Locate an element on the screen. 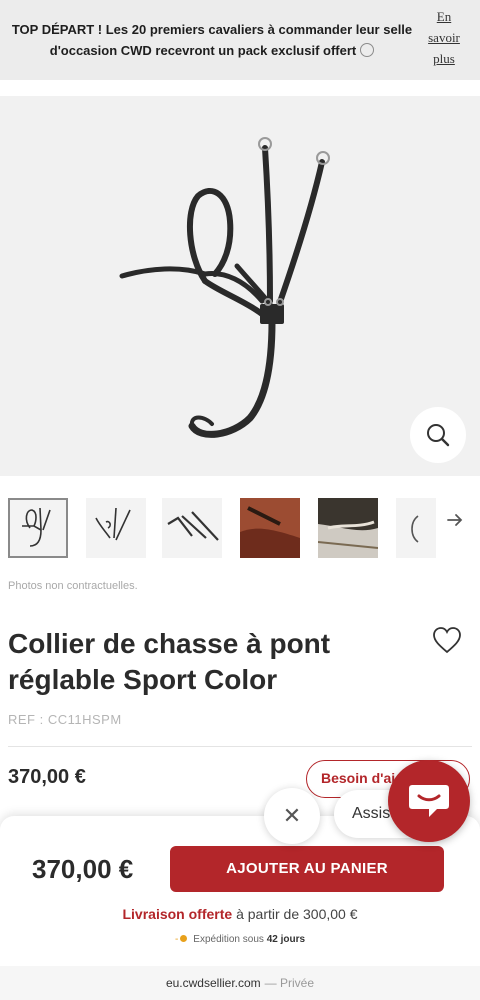 This screenshot has height=1000, width=480. breastplate-image is located at coordinates (224, 287).